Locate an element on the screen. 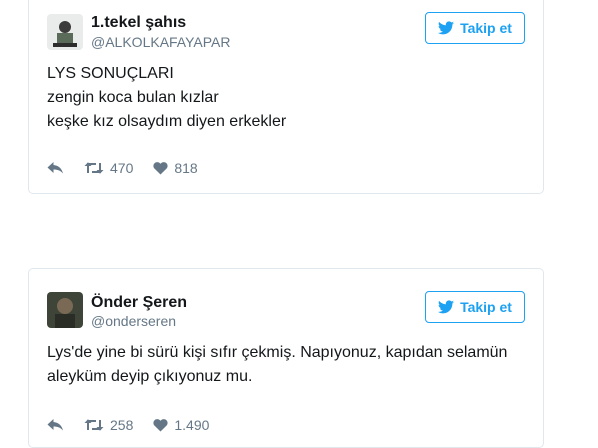 The width and height of the screenshot is (598, 448). retweet-button: 258 is located at coordinates (108, 425).